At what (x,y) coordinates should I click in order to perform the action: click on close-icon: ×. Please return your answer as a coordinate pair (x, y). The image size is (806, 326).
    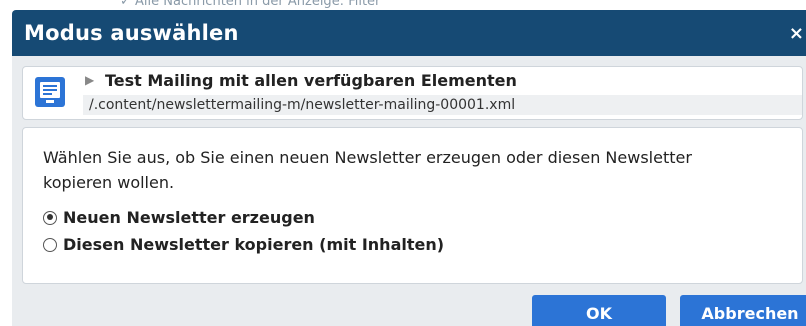
    Looking at the image, I should click on (796, 33).